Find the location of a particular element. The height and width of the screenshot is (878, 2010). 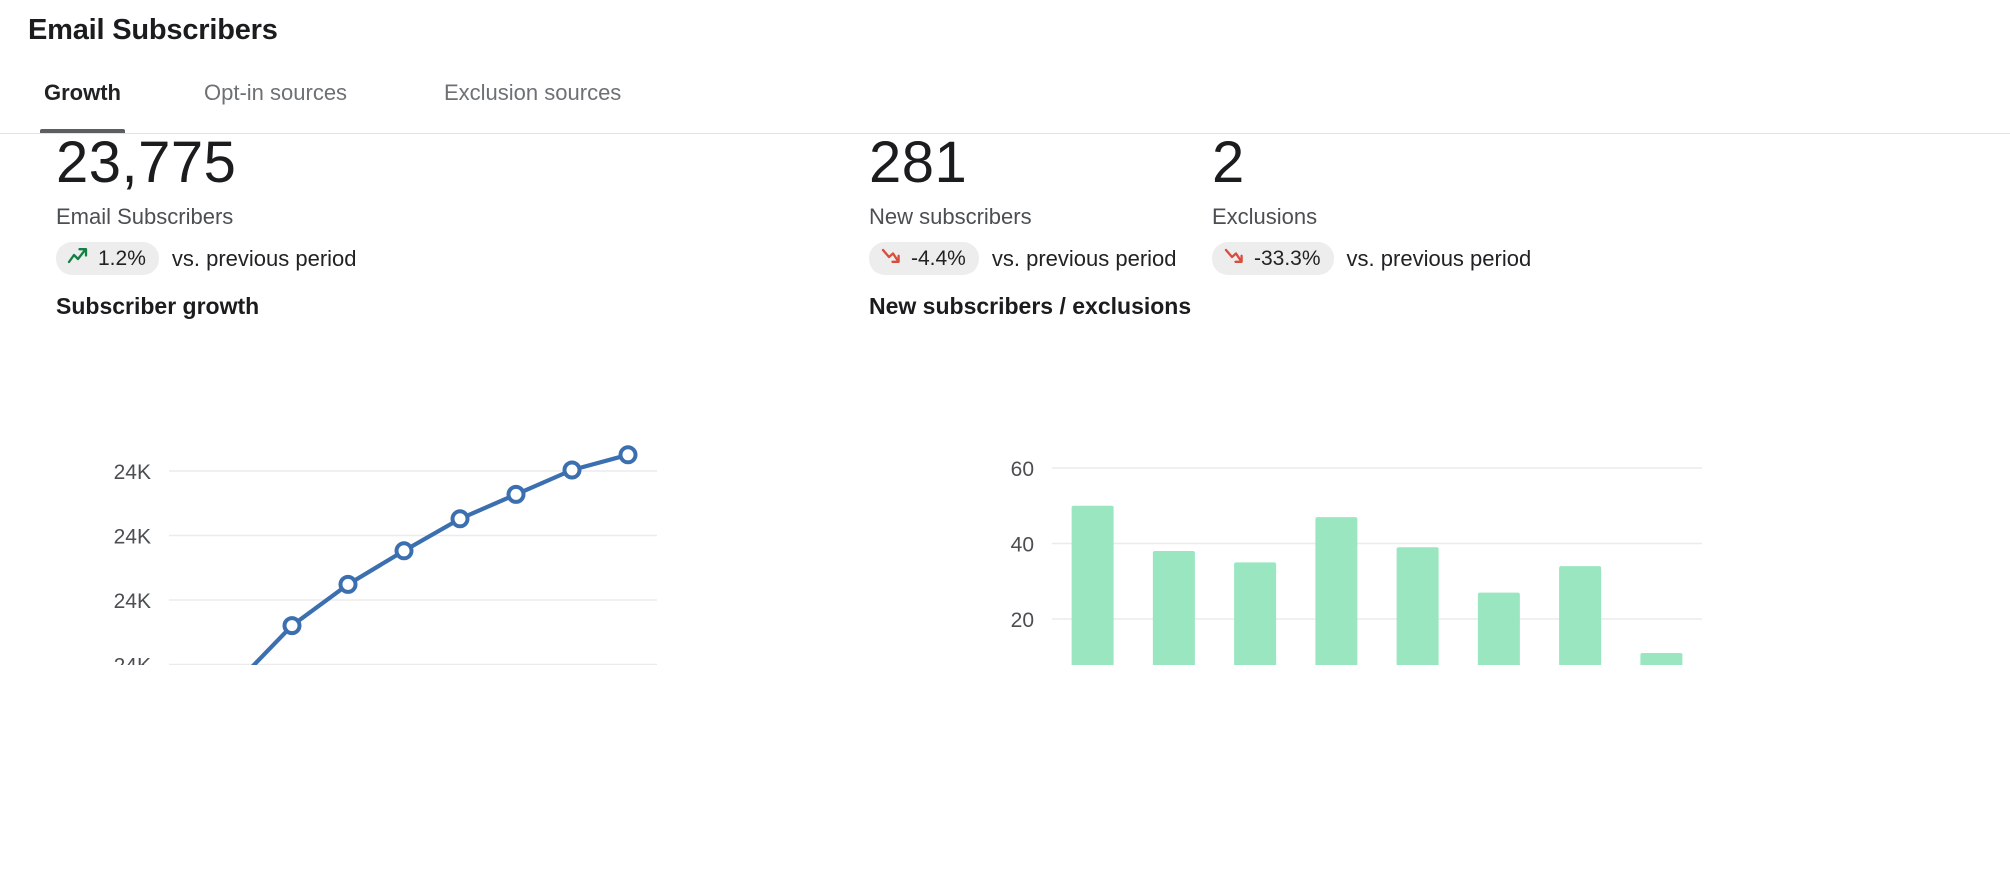

y-axis-tick-label: 60 is located at coordinates (1022, 469).